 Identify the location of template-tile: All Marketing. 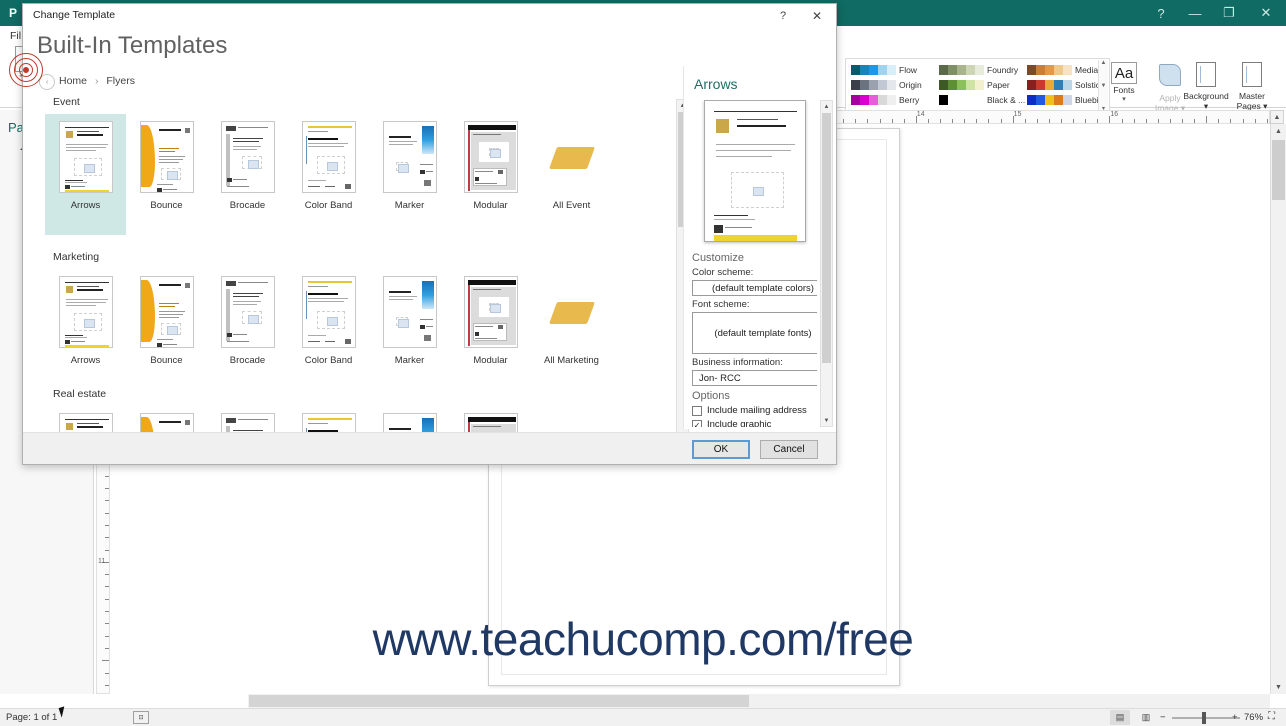
(571, 320).